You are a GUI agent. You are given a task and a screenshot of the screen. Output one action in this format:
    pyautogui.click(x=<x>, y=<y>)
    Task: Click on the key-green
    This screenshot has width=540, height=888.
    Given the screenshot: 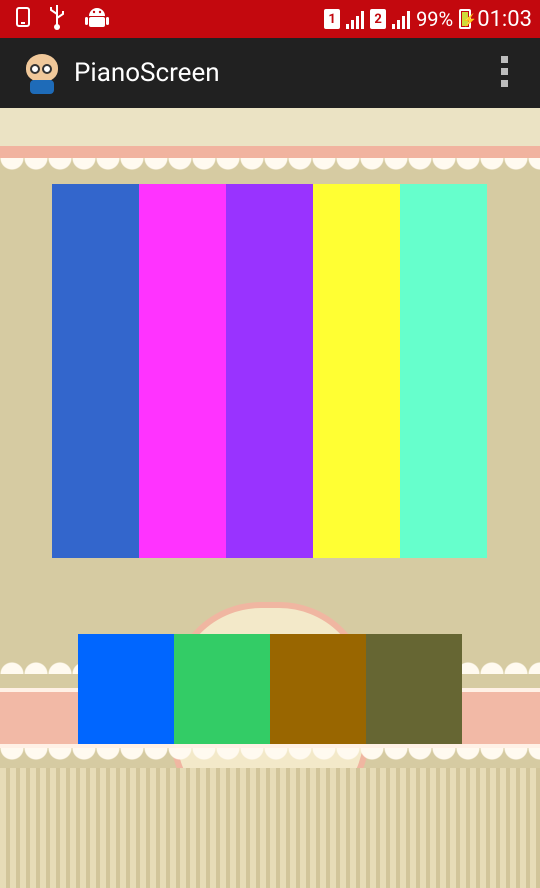 What is the action you would take?
    pyautogui.click(x=222, y=689)
    